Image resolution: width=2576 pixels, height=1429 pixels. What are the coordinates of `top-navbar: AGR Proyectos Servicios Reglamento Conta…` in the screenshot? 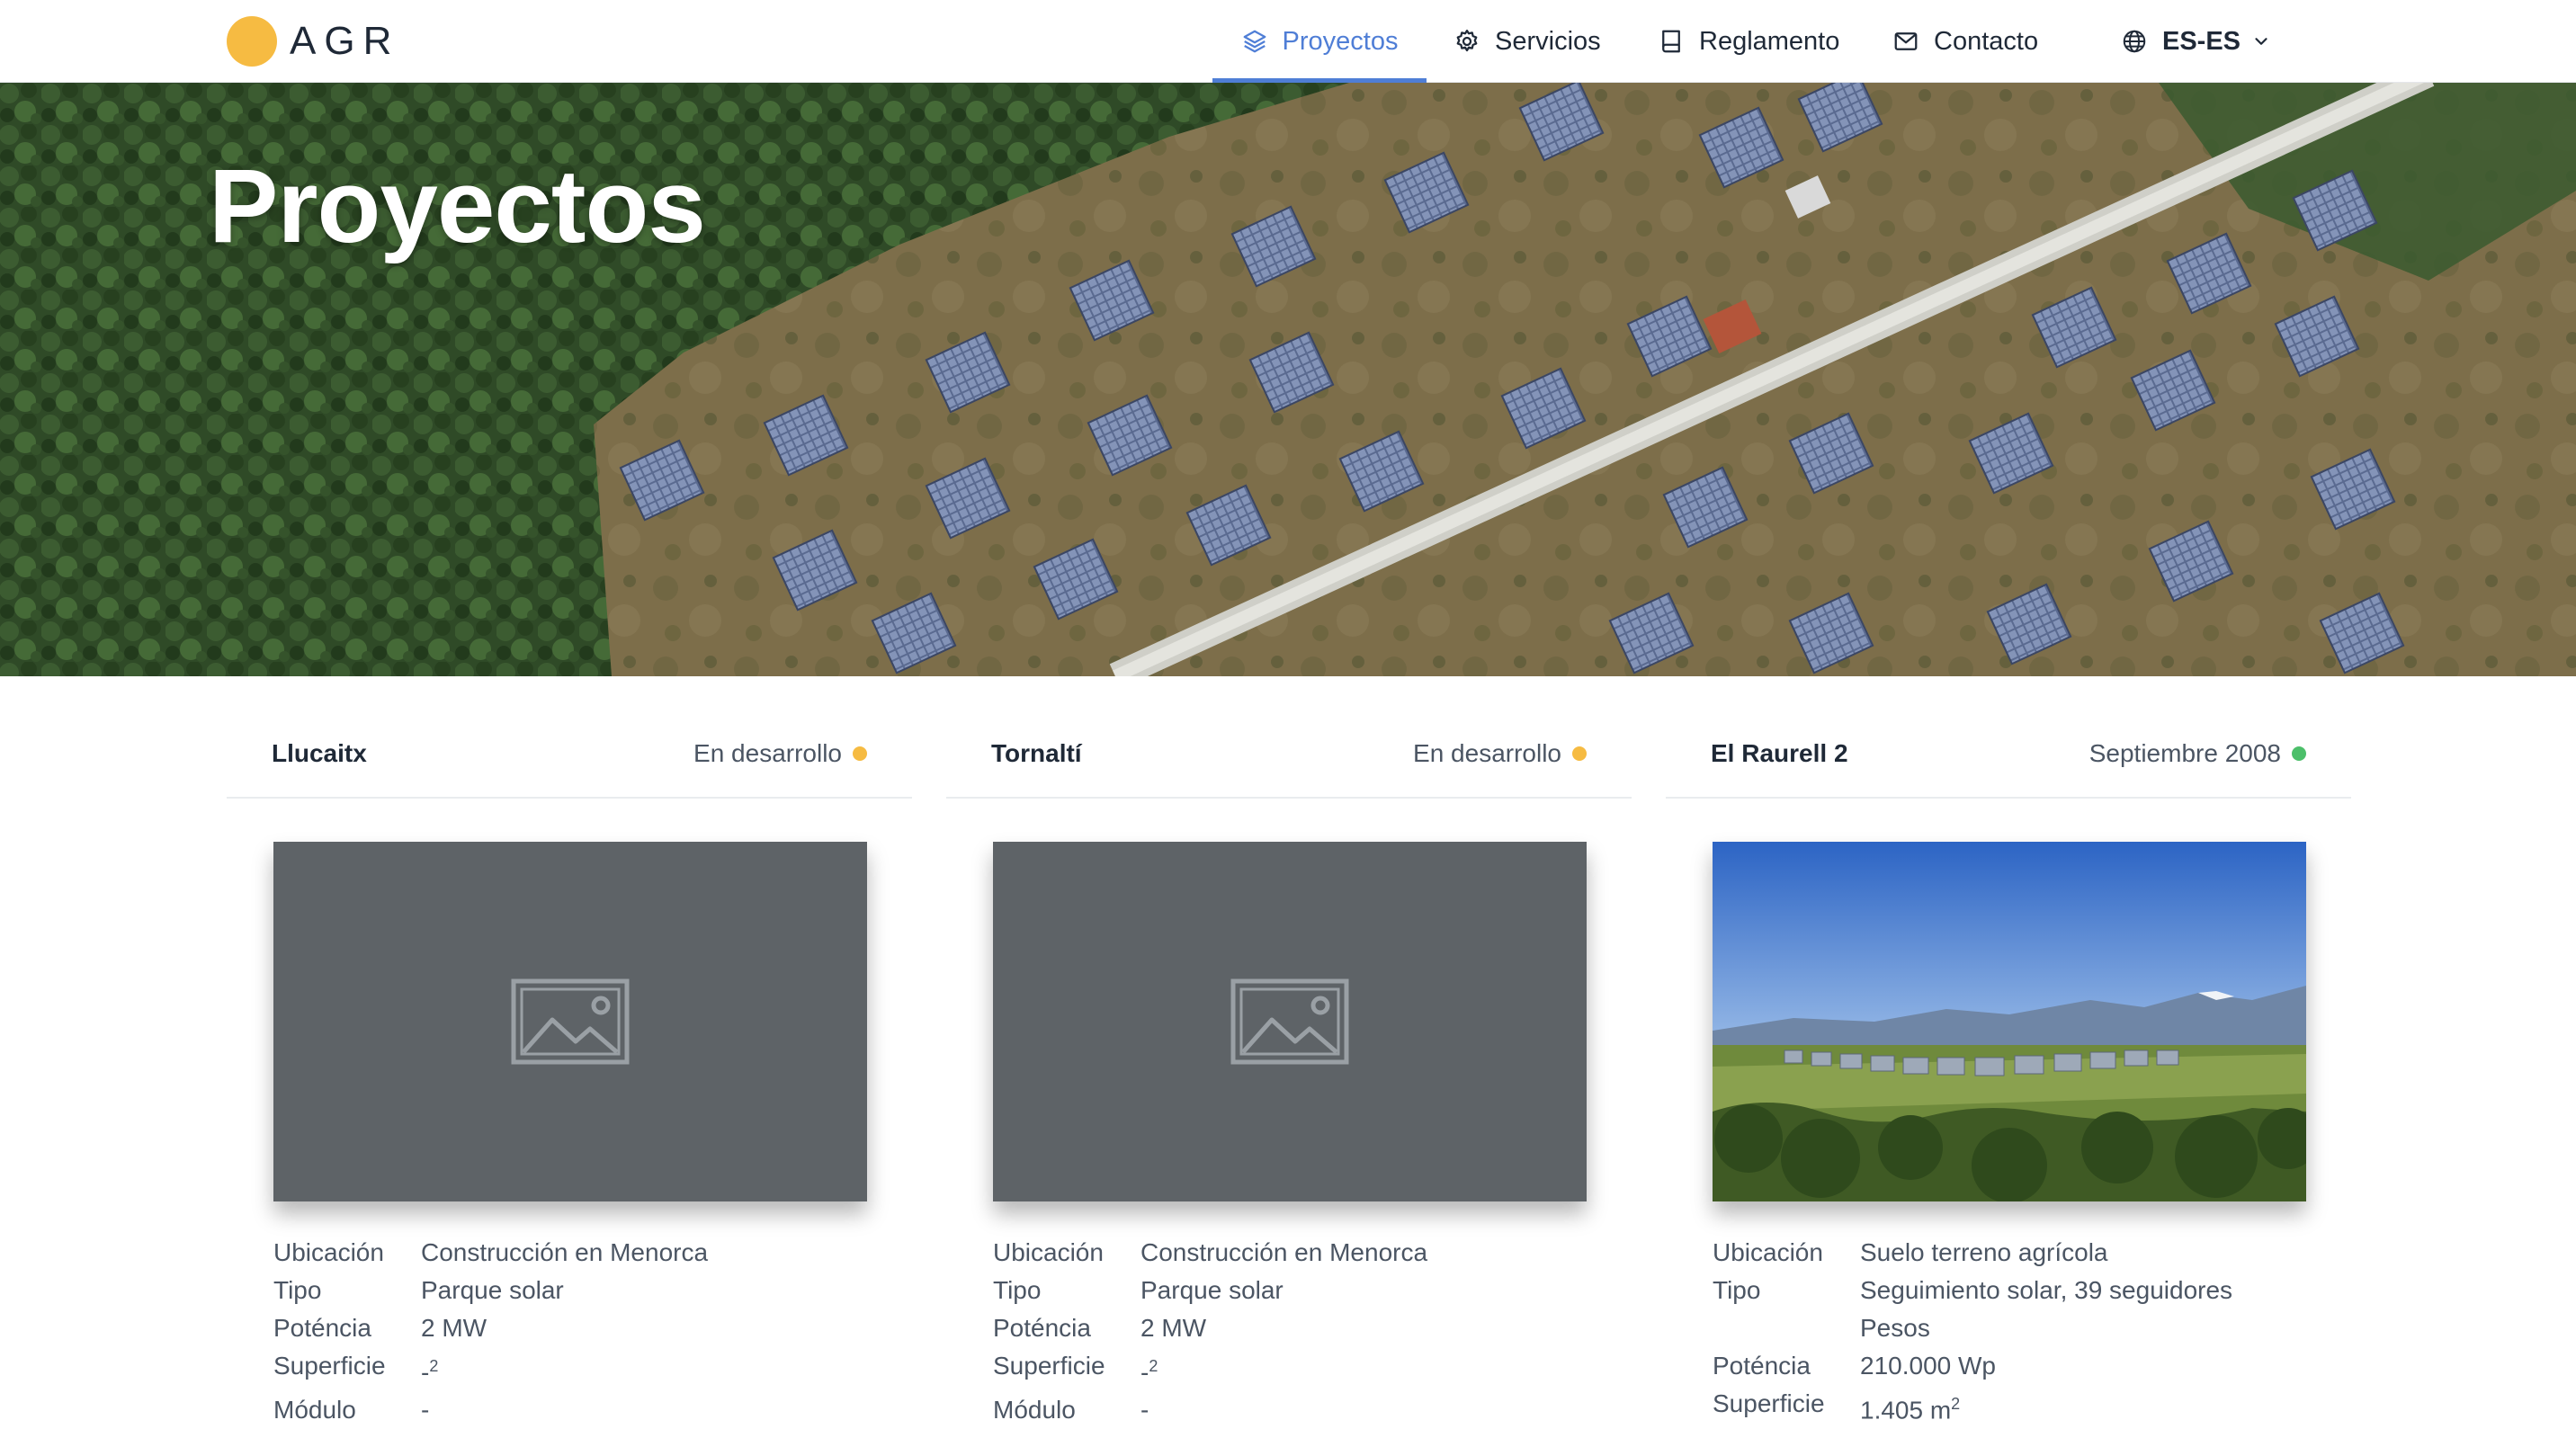 It's located at (1288, 41).